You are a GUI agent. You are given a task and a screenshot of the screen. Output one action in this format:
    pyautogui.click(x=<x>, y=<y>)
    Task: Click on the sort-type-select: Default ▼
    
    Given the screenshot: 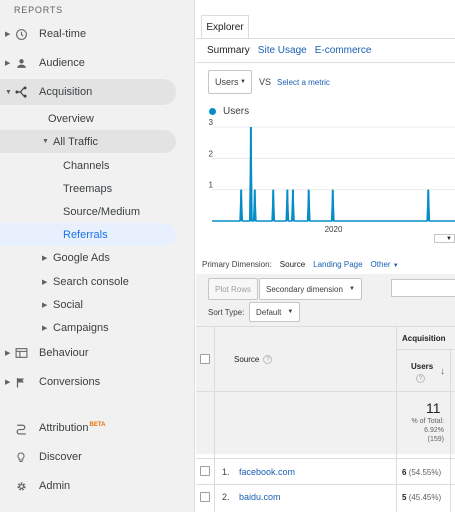 What is the action you would take?
    pyautogui.click(x=275, y=312)
    